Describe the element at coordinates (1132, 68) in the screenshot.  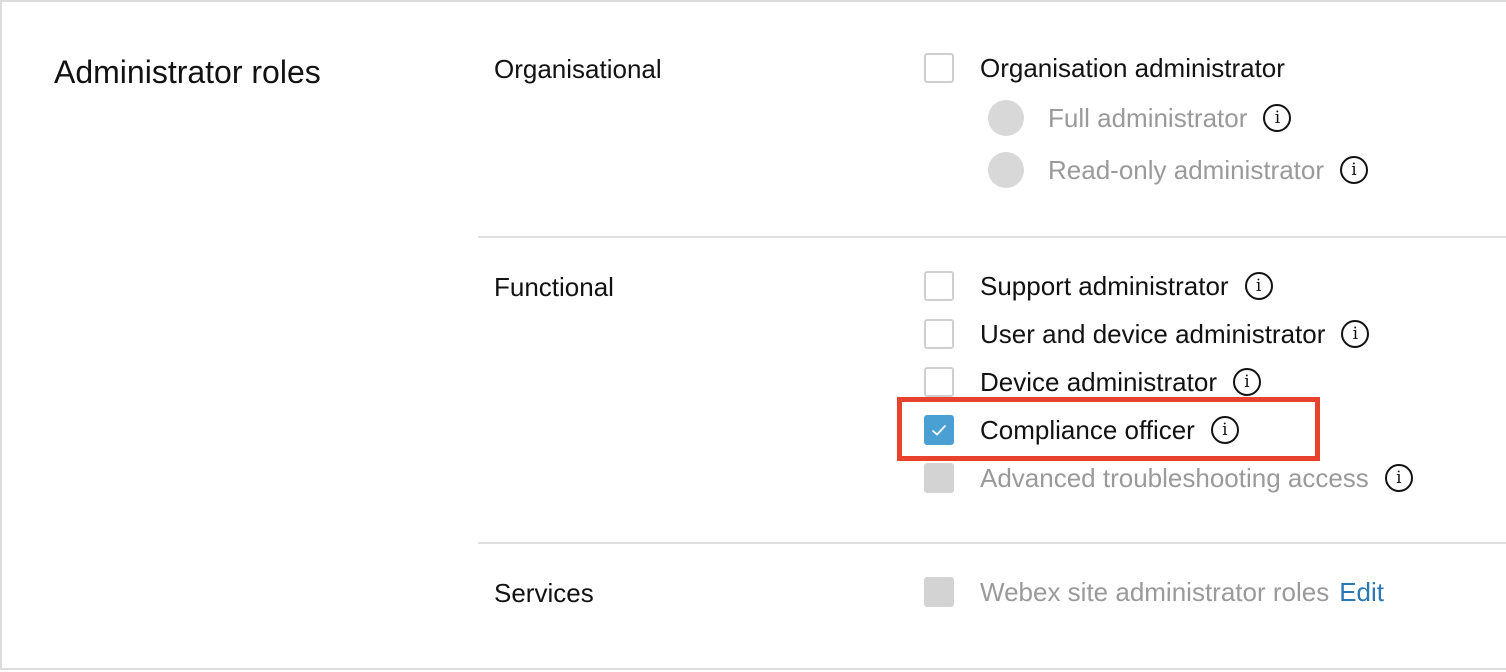
I see `organisation-administrator-label: Organisation administrator` at that location.